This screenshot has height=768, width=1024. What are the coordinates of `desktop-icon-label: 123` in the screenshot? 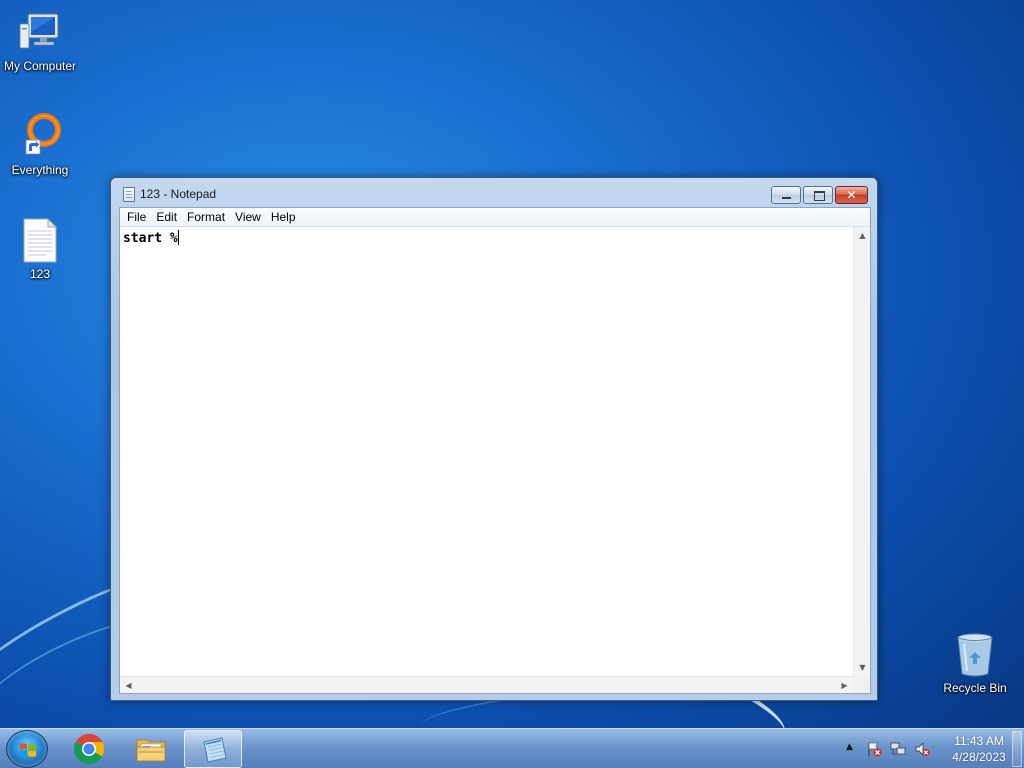 It's located at (40, 274).